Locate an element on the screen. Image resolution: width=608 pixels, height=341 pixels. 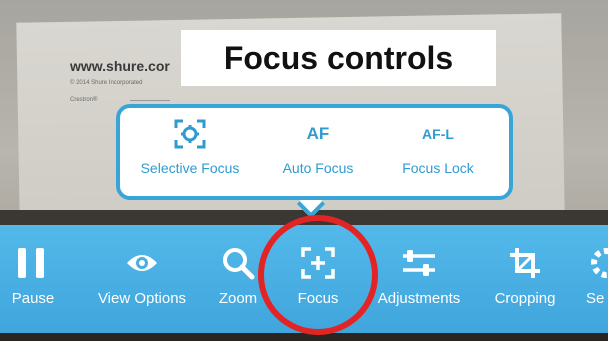
af-icon: AF is located at coordinates (318, 134).